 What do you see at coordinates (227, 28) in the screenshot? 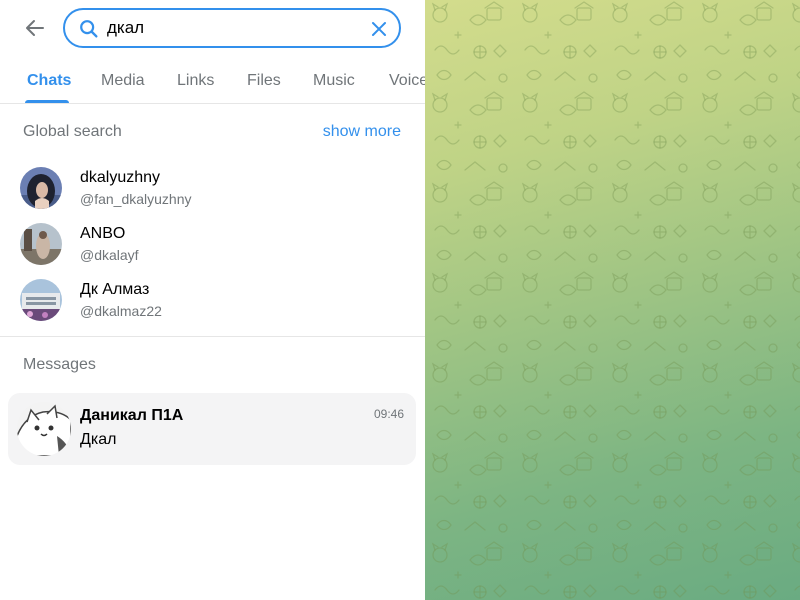
I see `search-input` at bounding box center [227, 28].